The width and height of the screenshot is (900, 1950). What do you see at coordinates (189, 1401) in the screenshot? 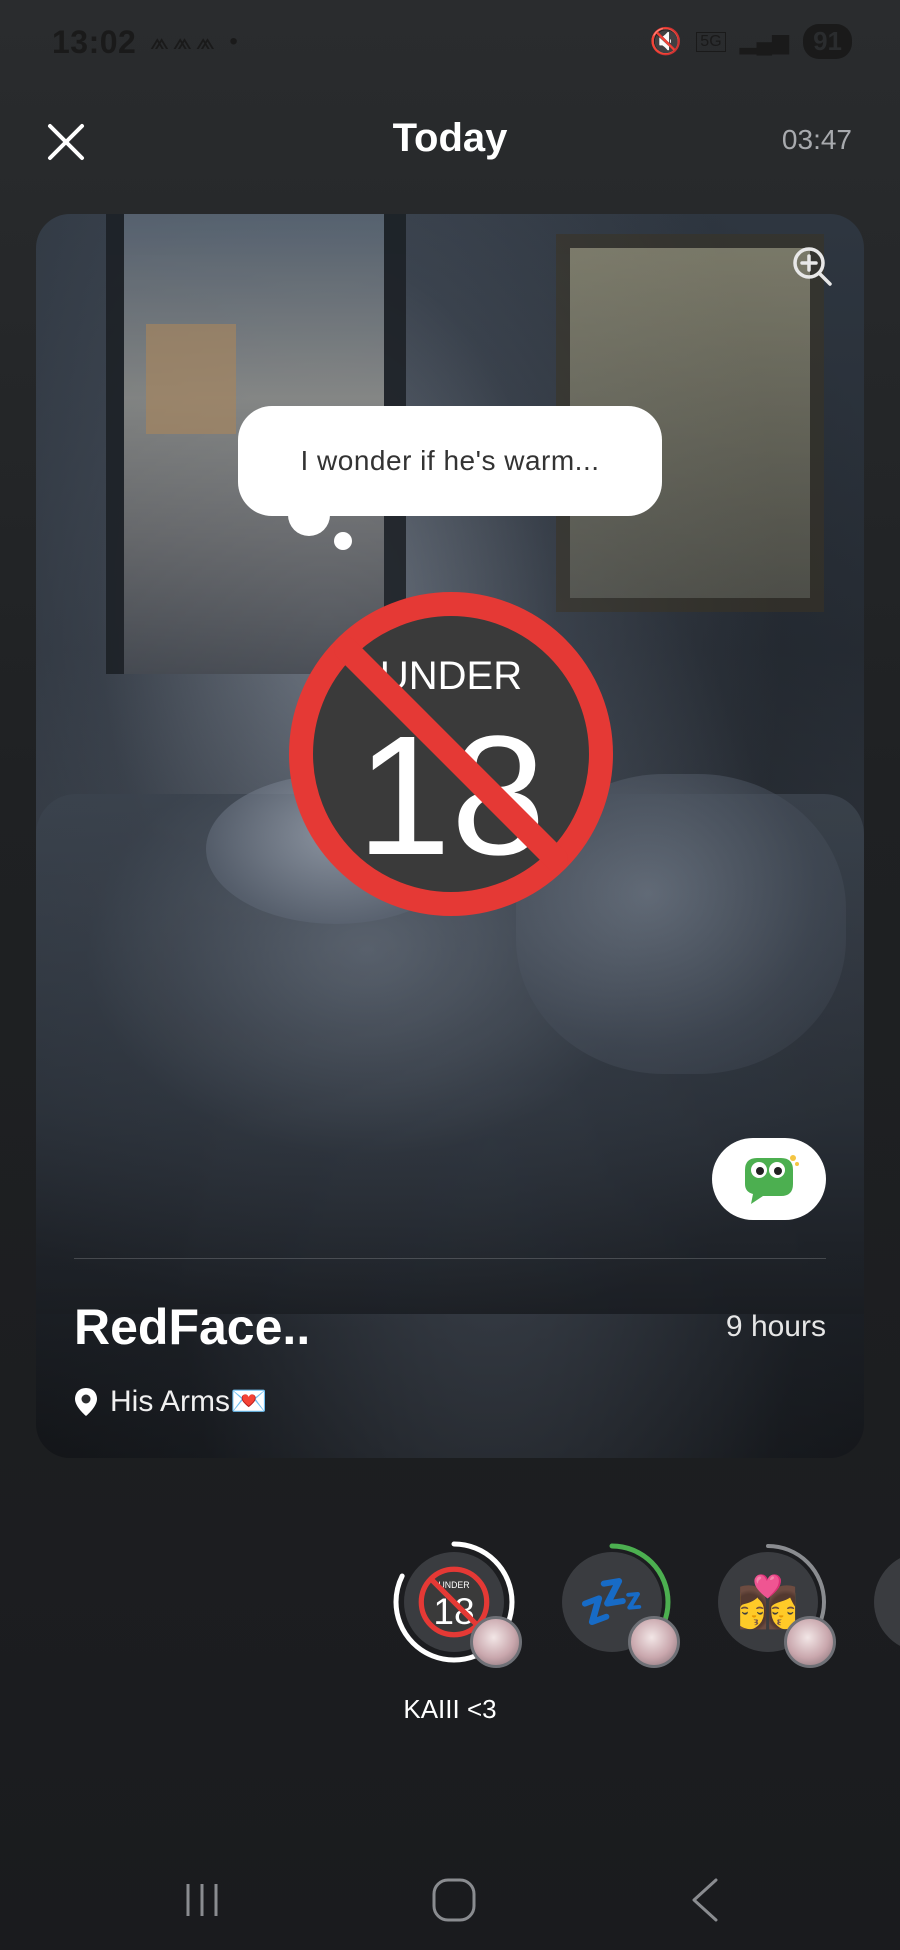
I see `location-text: His Arms💌` at bounding box center [189, 1401].